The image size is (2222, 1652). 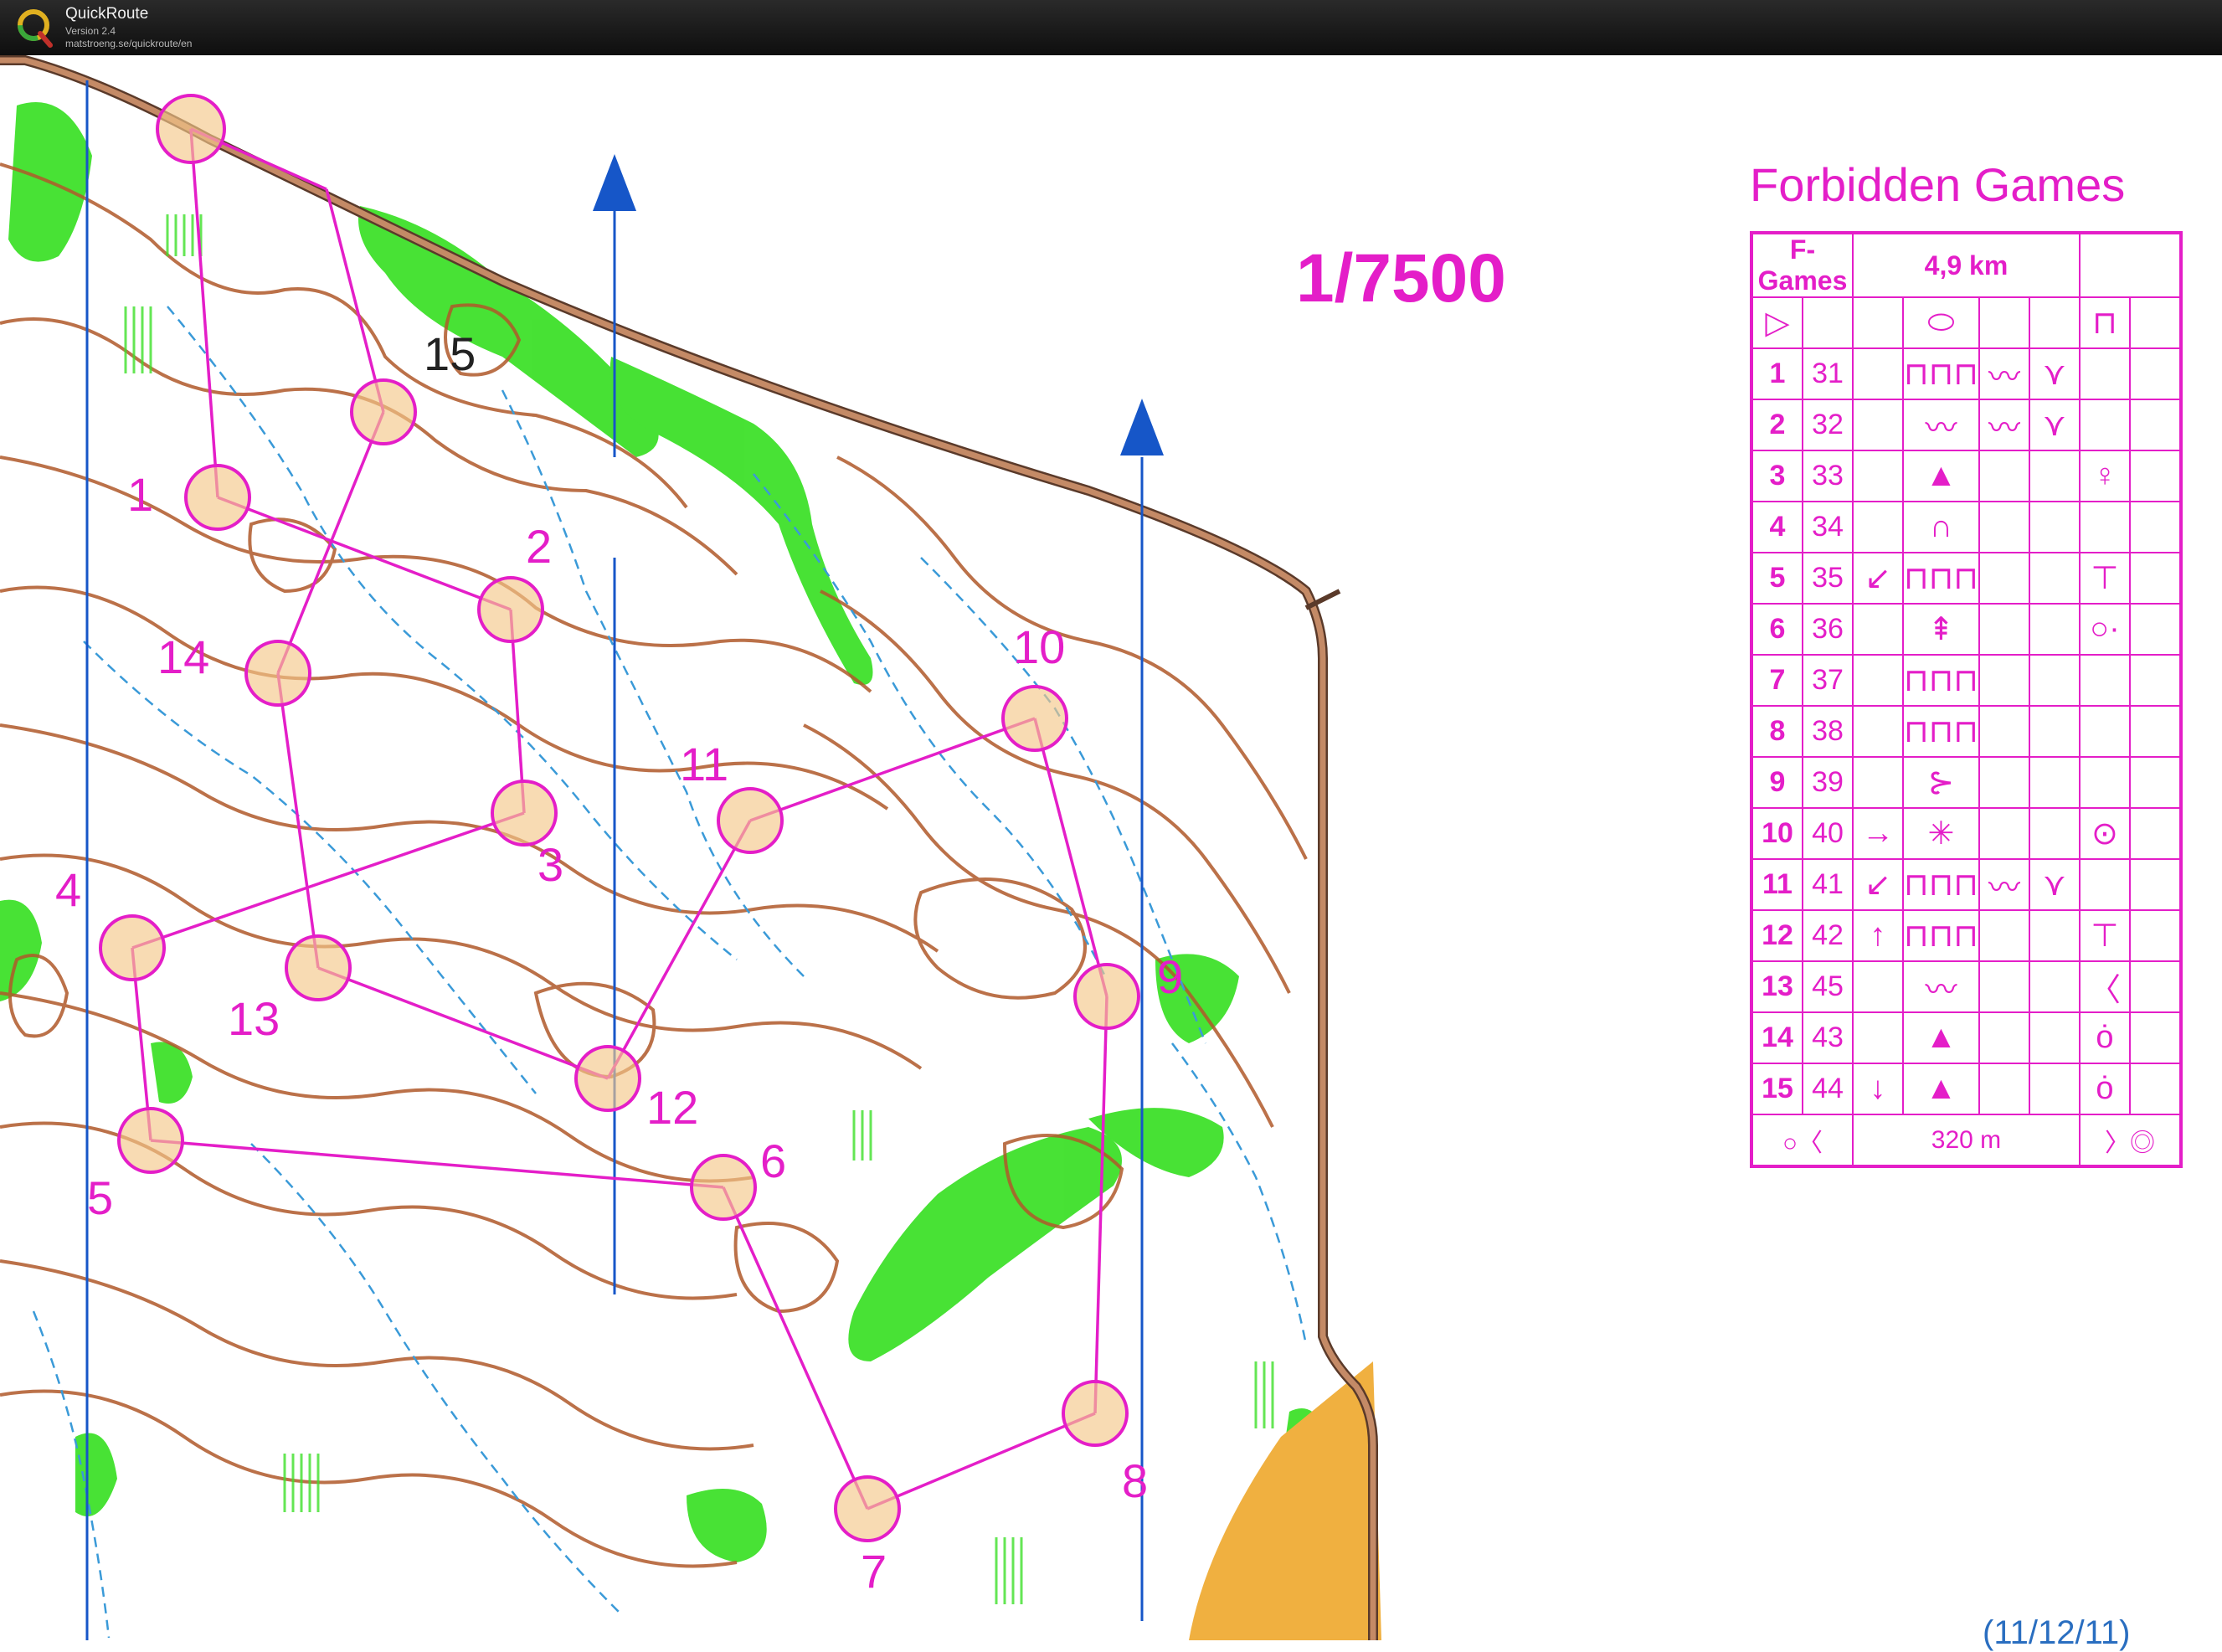 What do you see at coordinates (1828, 425) in the screenshot?
I see `control-code: 32` at bounding box center [1828, 425].